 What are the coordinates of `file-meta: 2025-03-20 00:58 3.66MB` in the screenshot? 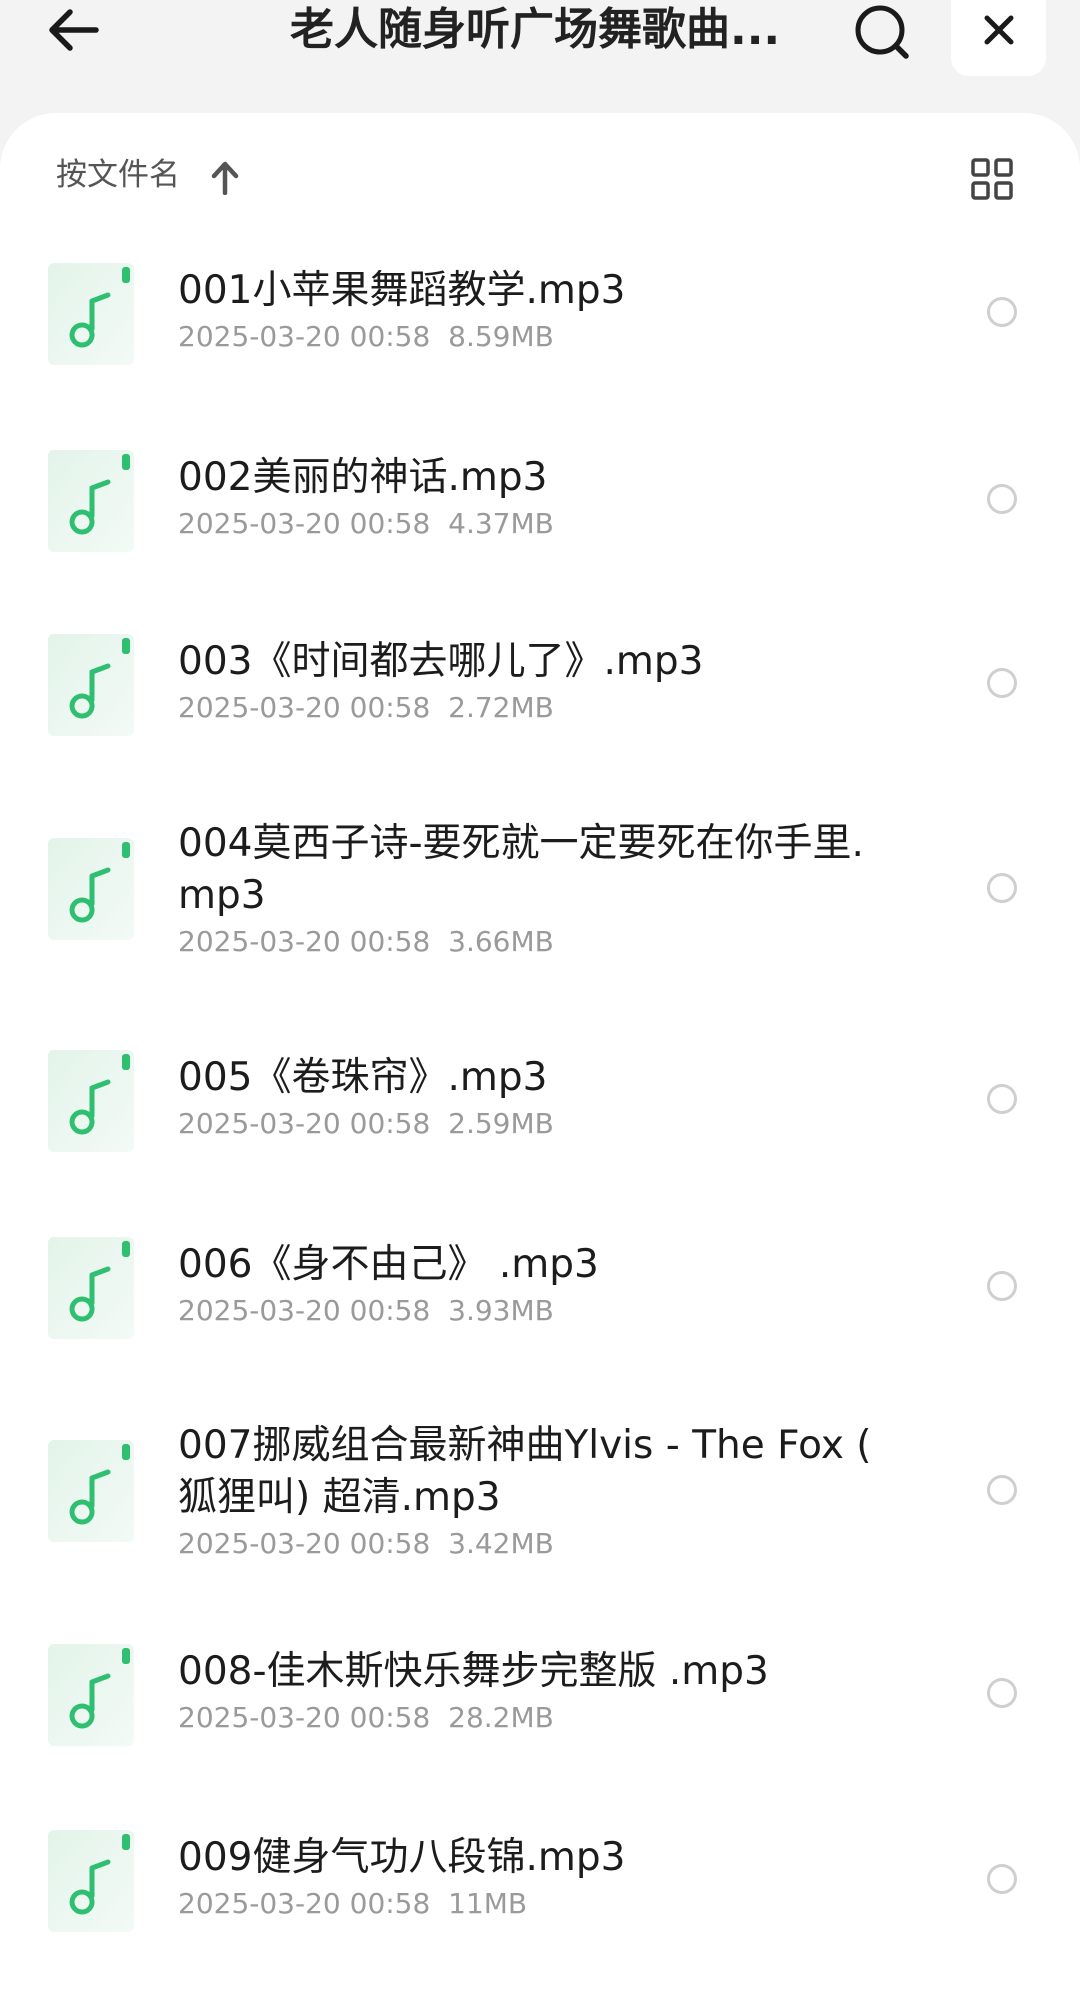 It's located at (538, 942).